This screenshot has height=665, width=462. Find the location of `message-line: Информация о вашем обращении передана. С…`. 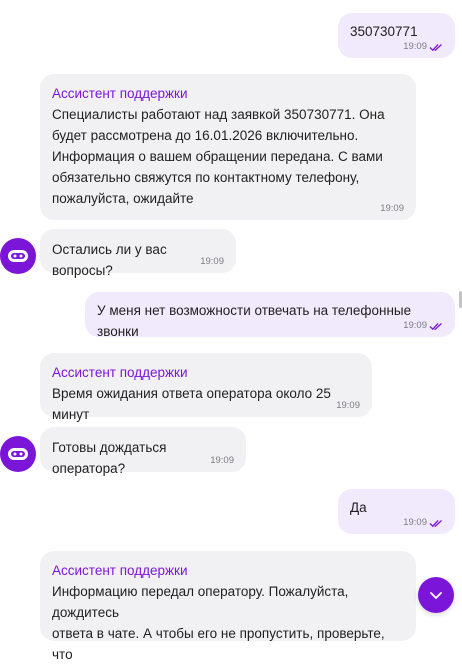

message-line: Информация о вашем обращении передана. С… is located at coordinates (217, 156).